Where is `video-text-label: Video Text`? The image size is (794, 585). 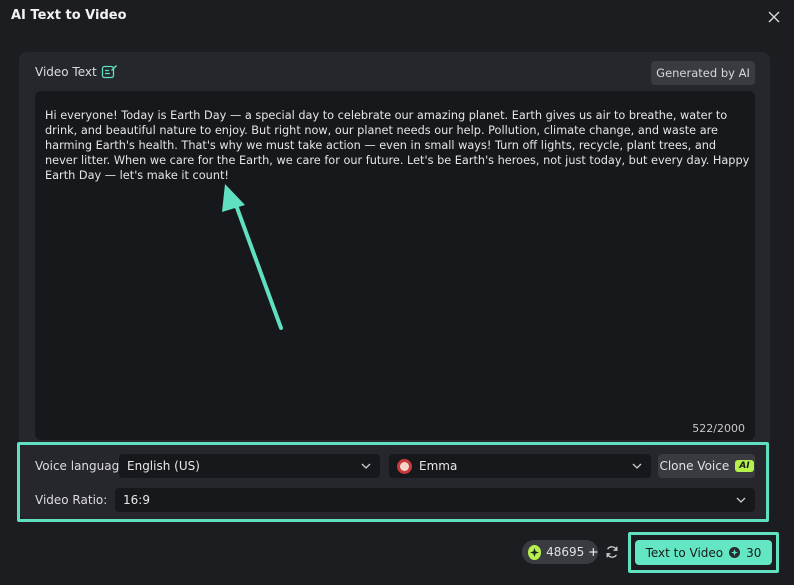 video-text-label: Video Text is located at coordinates (66, 72).